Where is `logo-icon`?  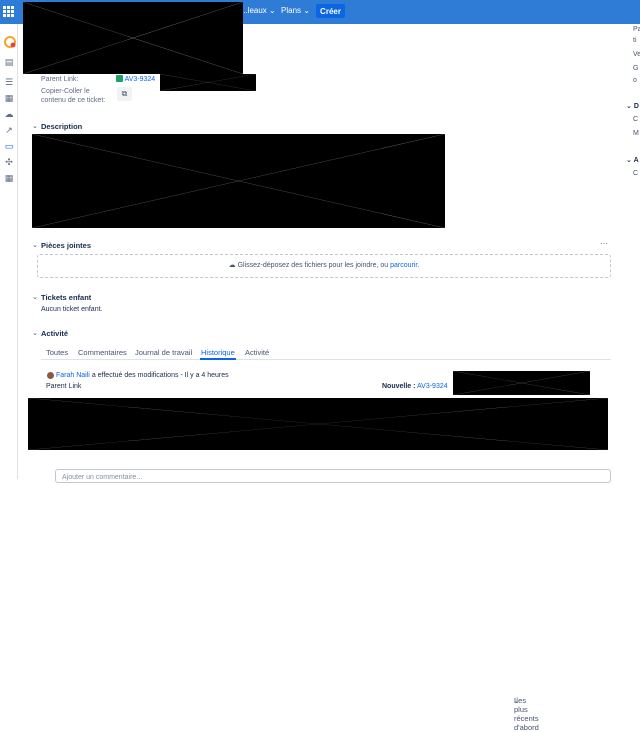 logo-icon is located at coordinates (10, 42).